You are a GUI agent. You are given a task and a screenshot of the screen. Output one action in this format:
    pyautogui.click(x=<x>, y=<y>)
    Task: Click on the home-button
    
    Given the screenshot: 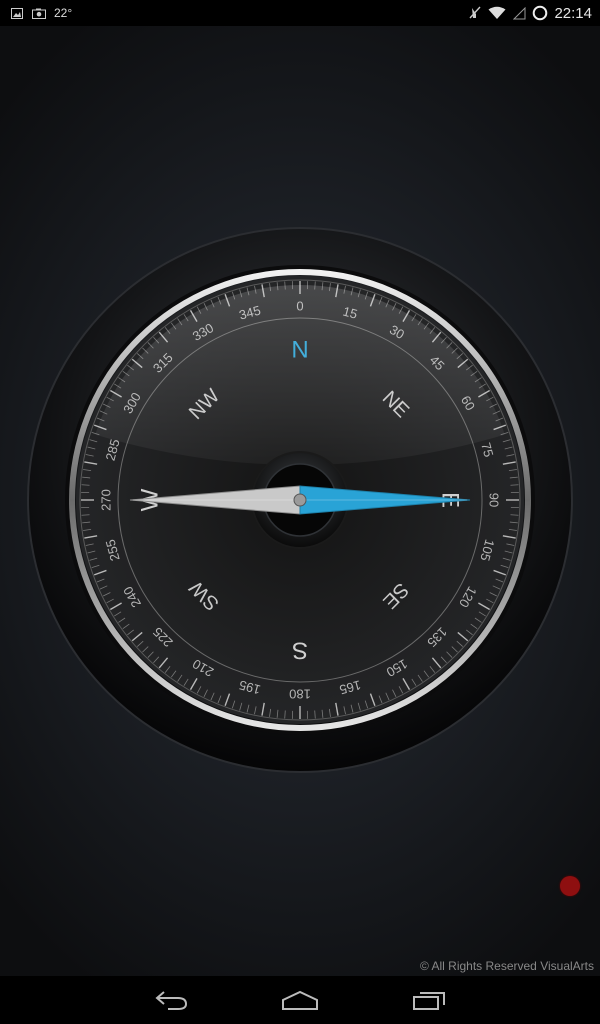 What is the action you would take?
    pyautogui.click(x=300, y=1000)
    